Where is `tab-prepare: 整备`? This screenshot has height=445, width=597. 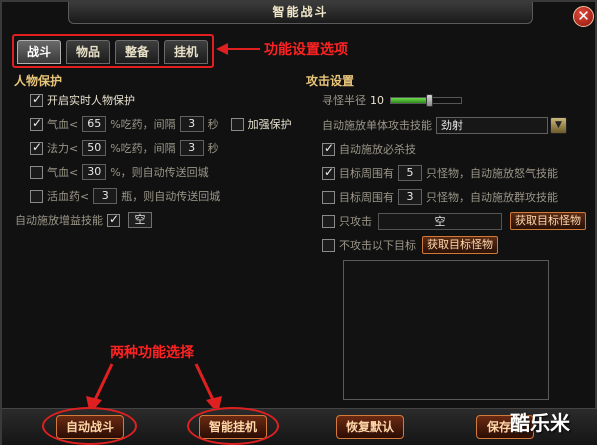
tab-prepare: 整备 is located at coordinates (137, 52).